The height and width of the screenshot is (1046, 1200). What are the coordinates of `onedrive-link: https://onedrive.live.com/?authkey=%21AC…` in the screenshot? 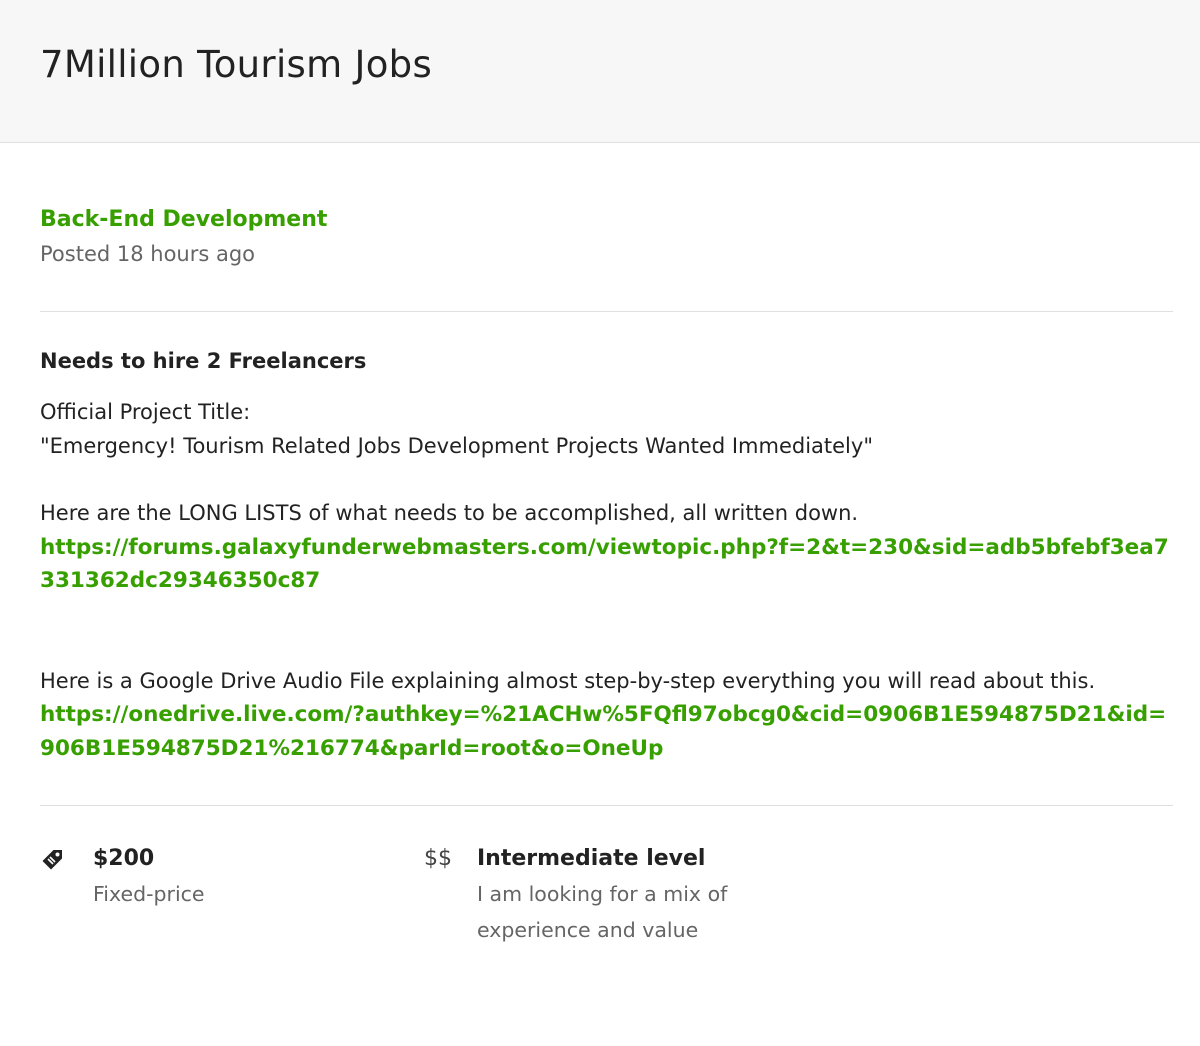 It's located at (606, 731).